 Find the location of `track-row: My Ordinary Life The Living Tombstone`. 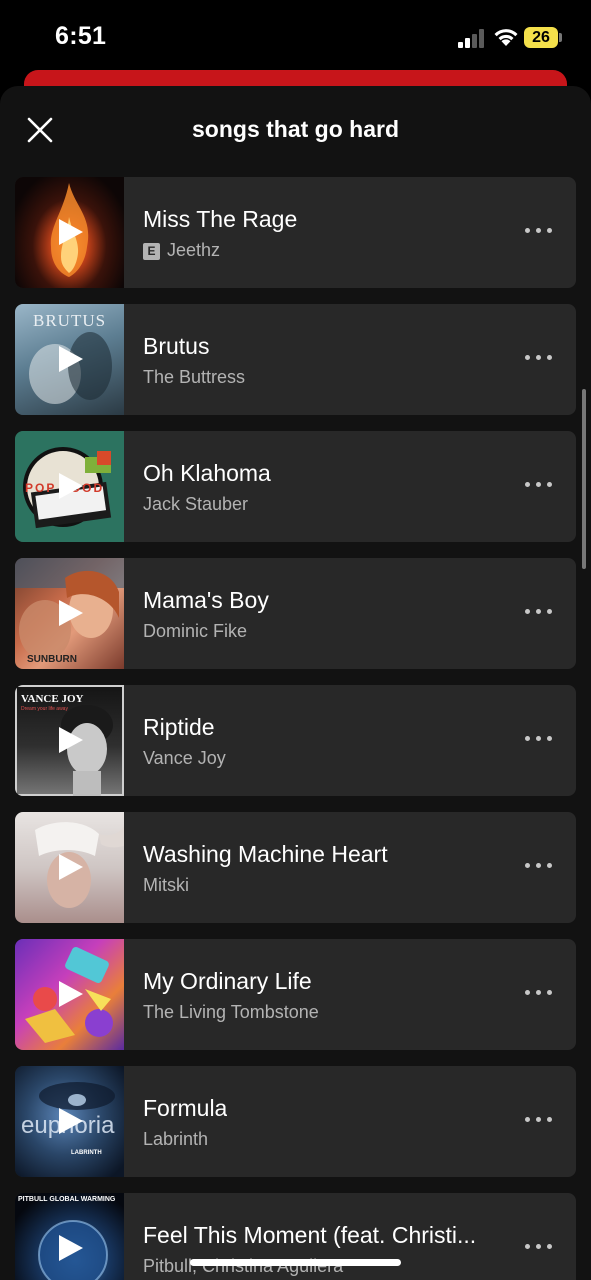

track-row: My Ordinary Life The Living Tombstone is located at coordinates (295, 994).